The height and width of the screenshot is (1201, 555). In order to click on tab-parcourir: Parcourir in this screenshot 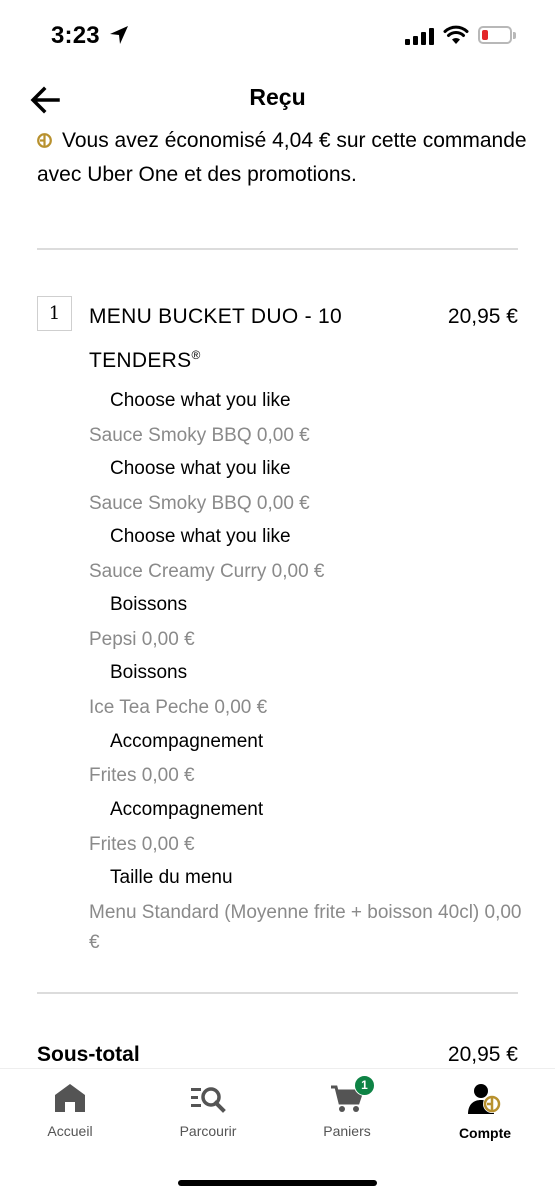, I will do `click(208, 1111)`.